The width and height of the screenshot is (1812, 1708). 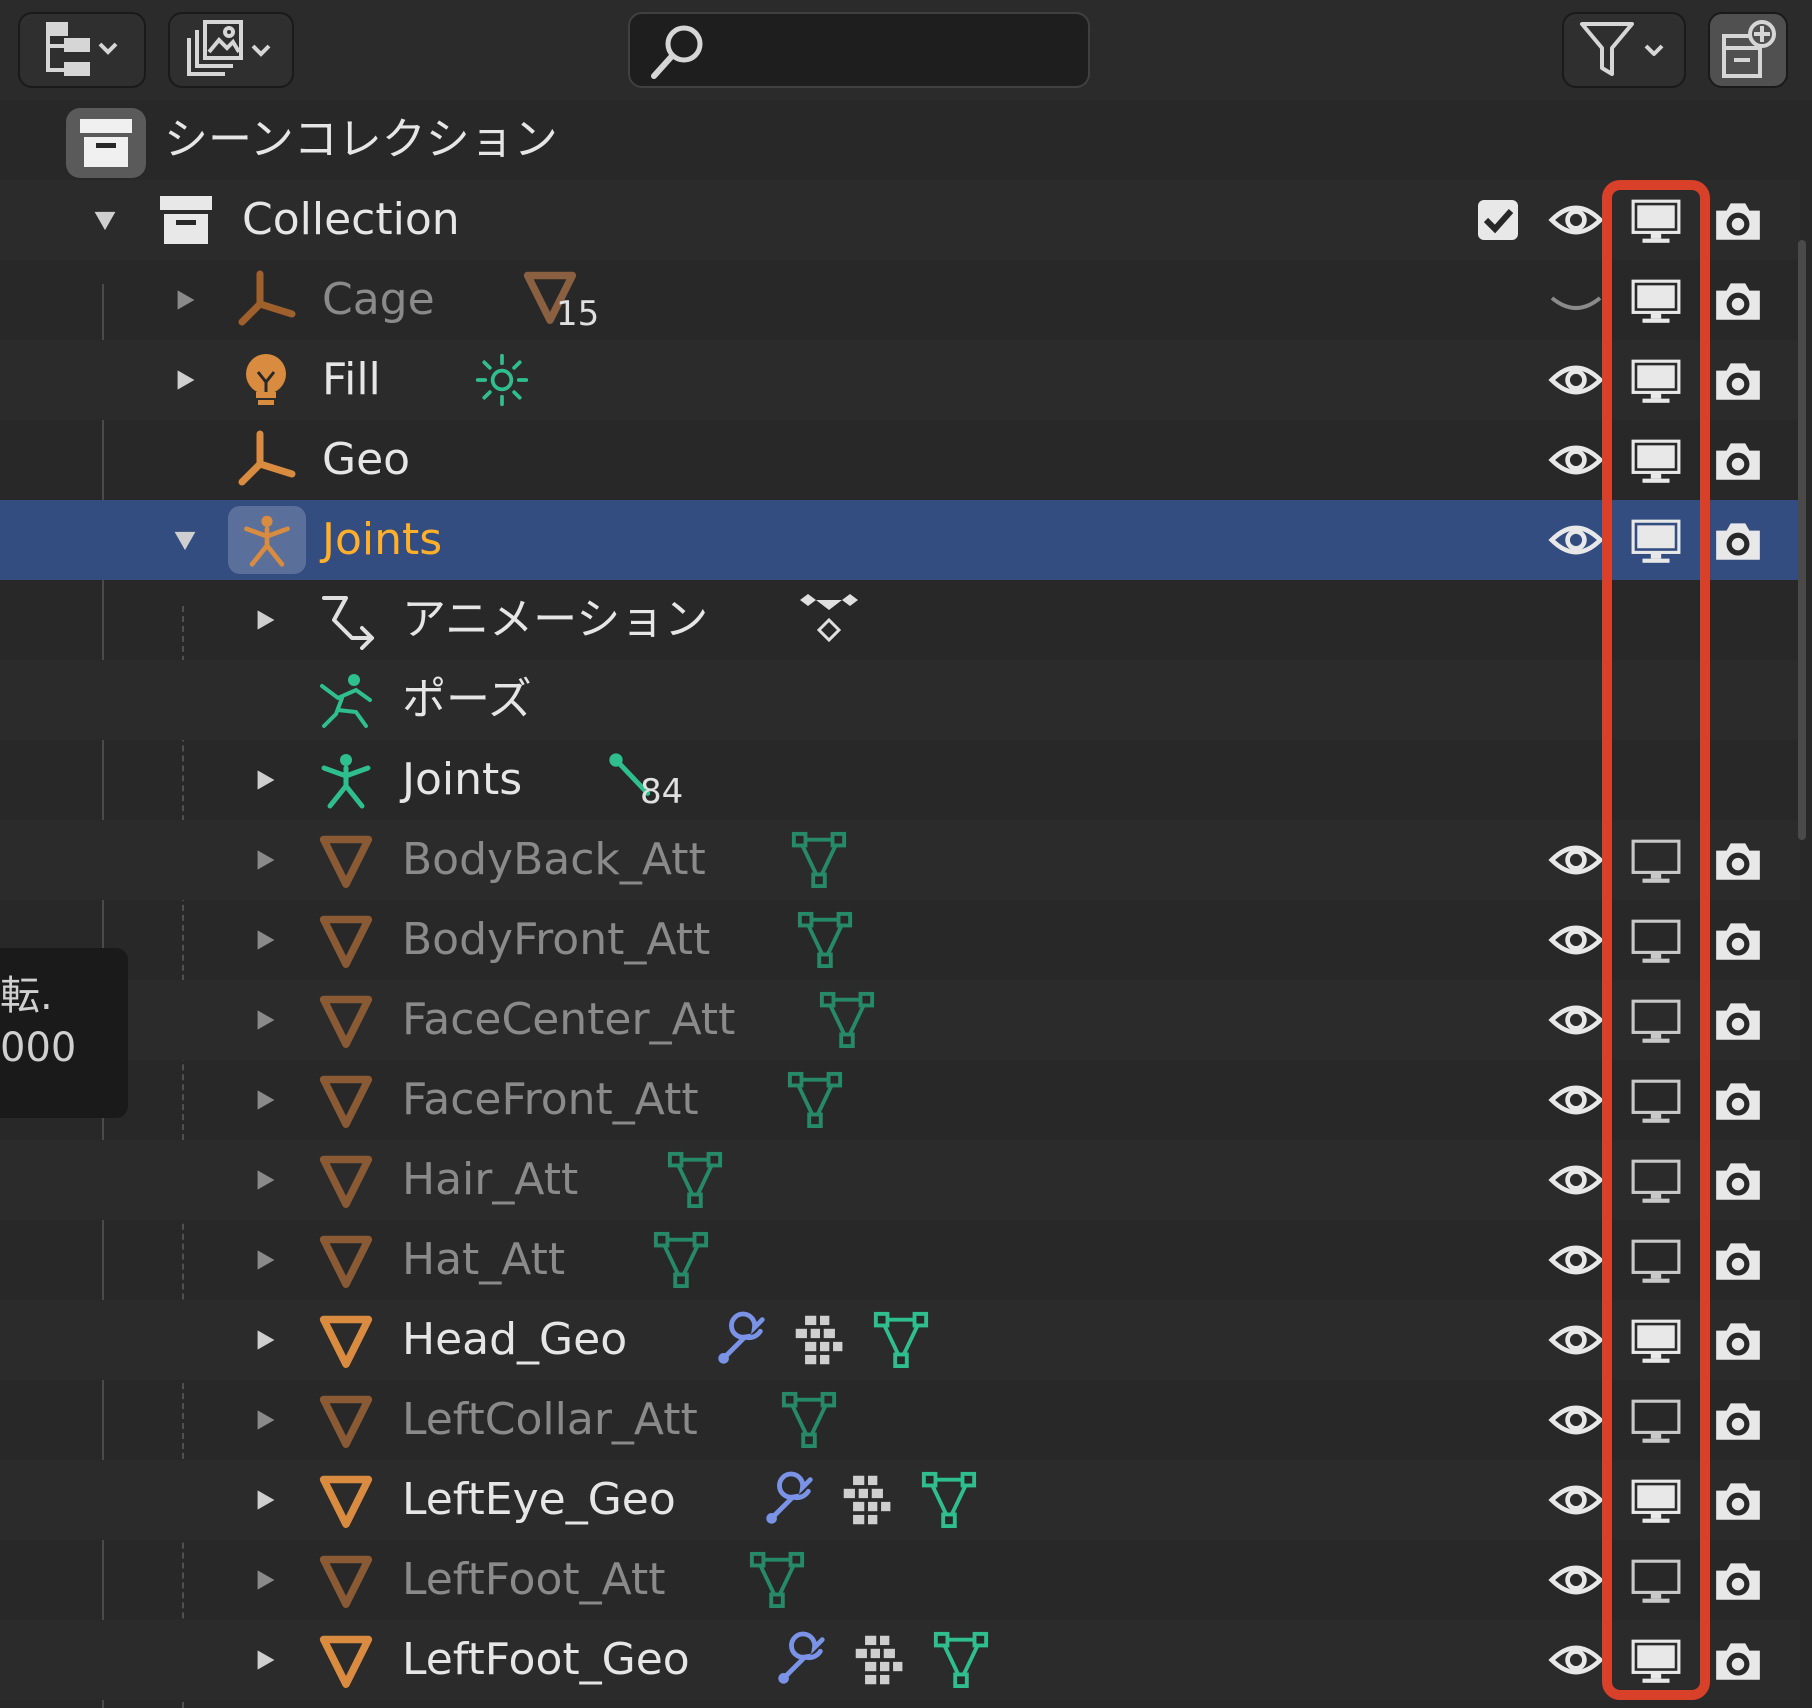 What do you see at coordinates (900, 300) in the screenshot?
I see `outliner-row-cage: Cage 15` at bounding box center [900, 300].